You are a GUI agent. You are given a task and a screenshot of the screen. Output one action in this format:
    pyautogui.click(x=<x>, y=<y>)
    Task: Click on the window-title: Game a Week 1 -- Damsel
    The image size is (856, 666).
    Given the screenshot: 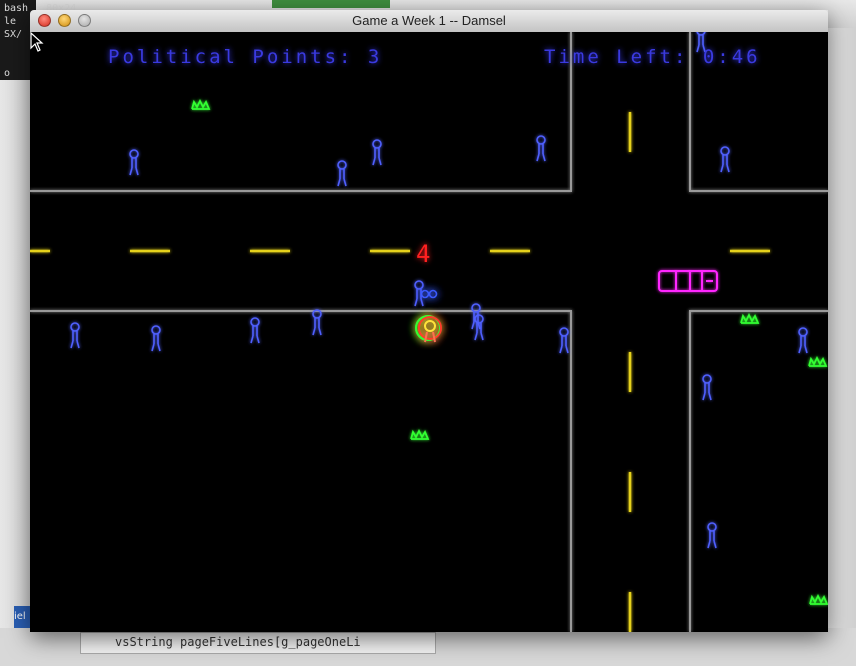 What is the action you would take?
    pyautogui.click(x=429, y=20)
    